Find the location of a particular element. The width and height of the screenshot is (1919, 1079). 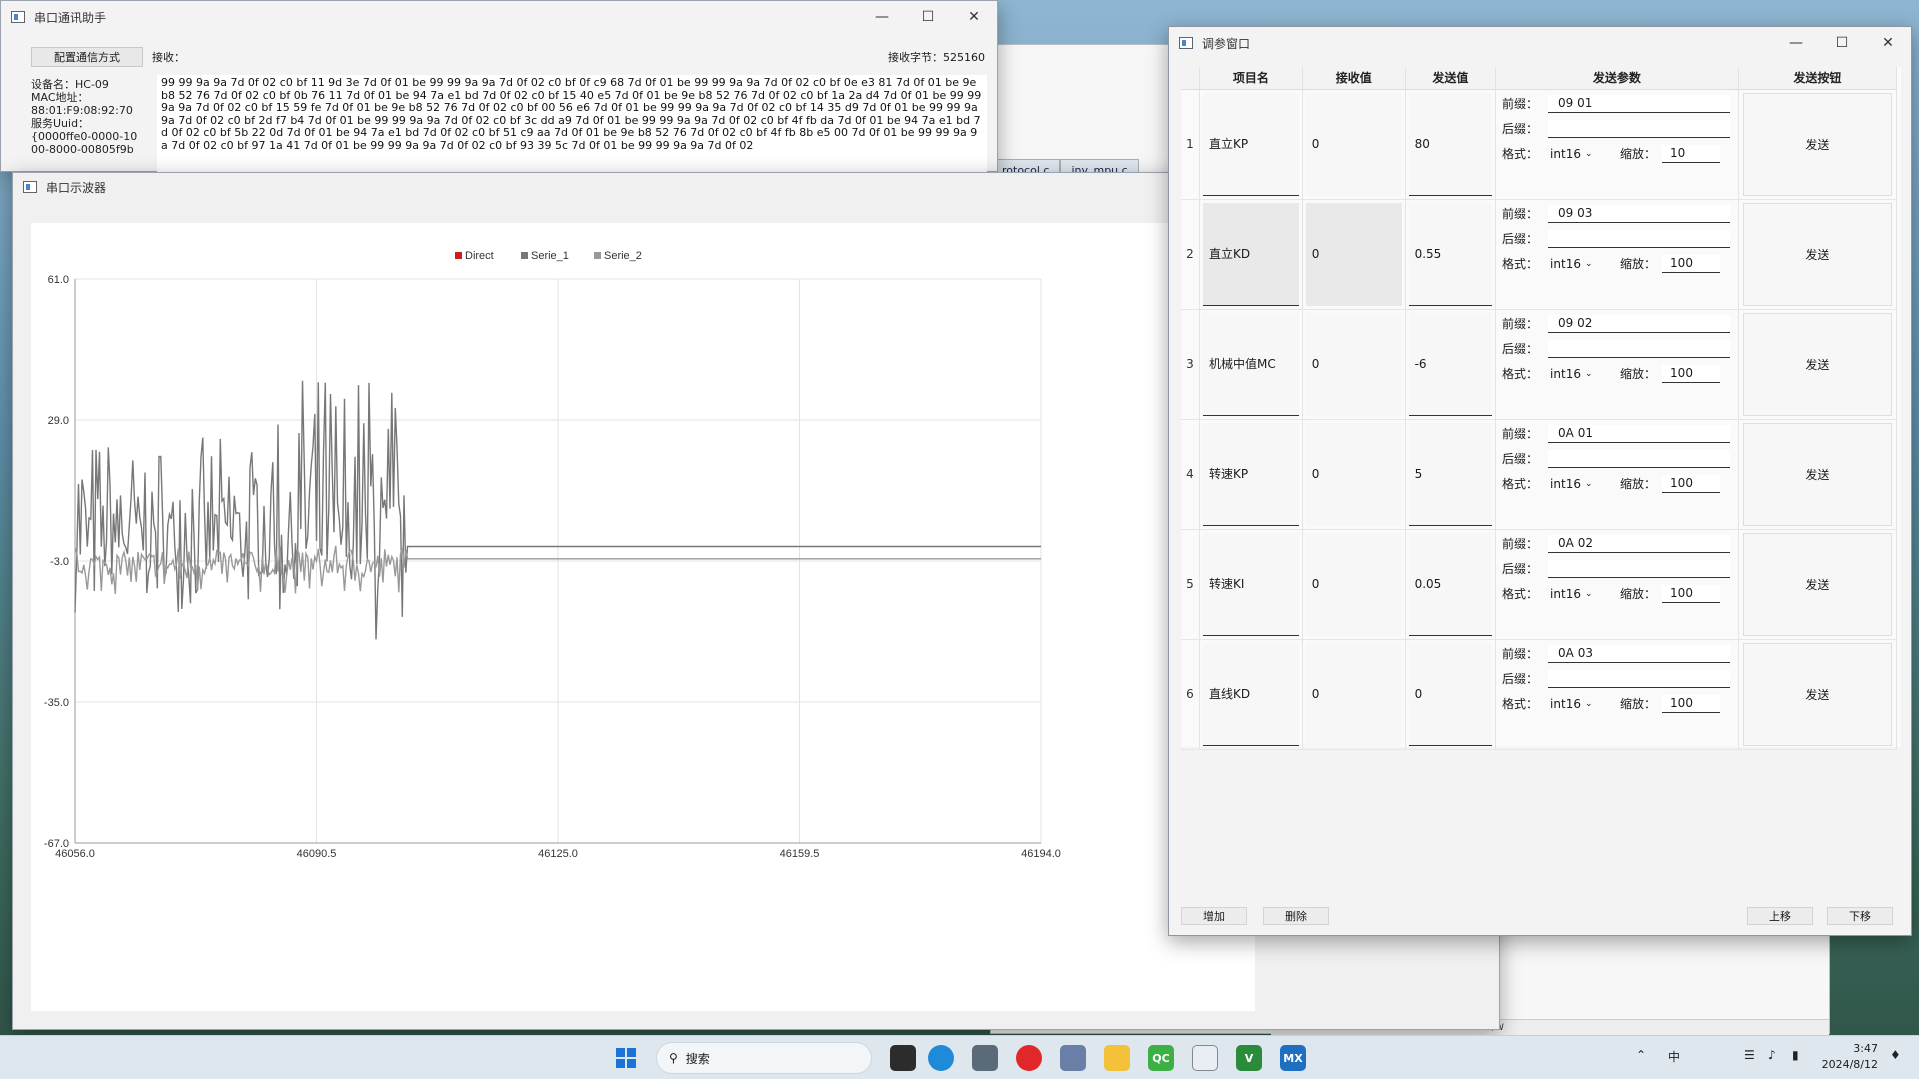

tray-lang-icon: 中 is located at coordinates (1674, 1056).